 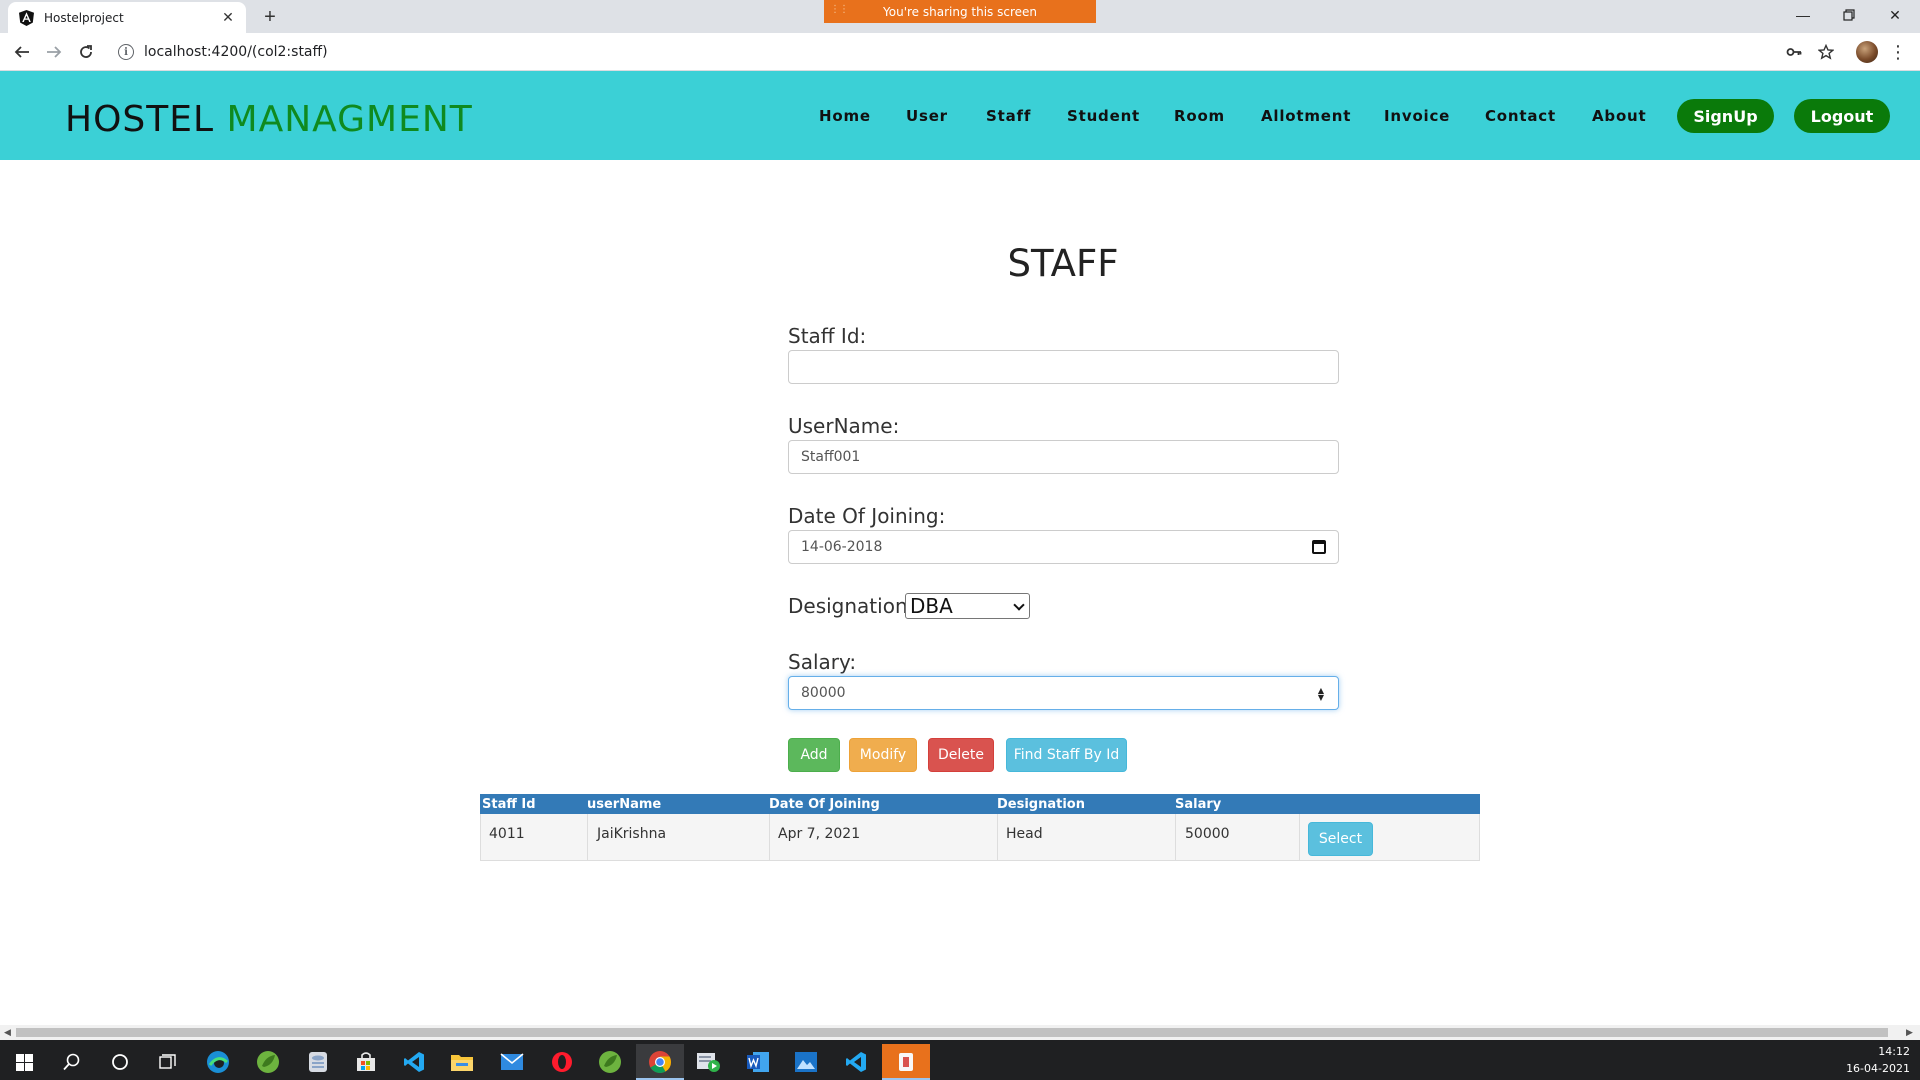 I want to click on forward-arrow-icon, so click(x=54, y=52).